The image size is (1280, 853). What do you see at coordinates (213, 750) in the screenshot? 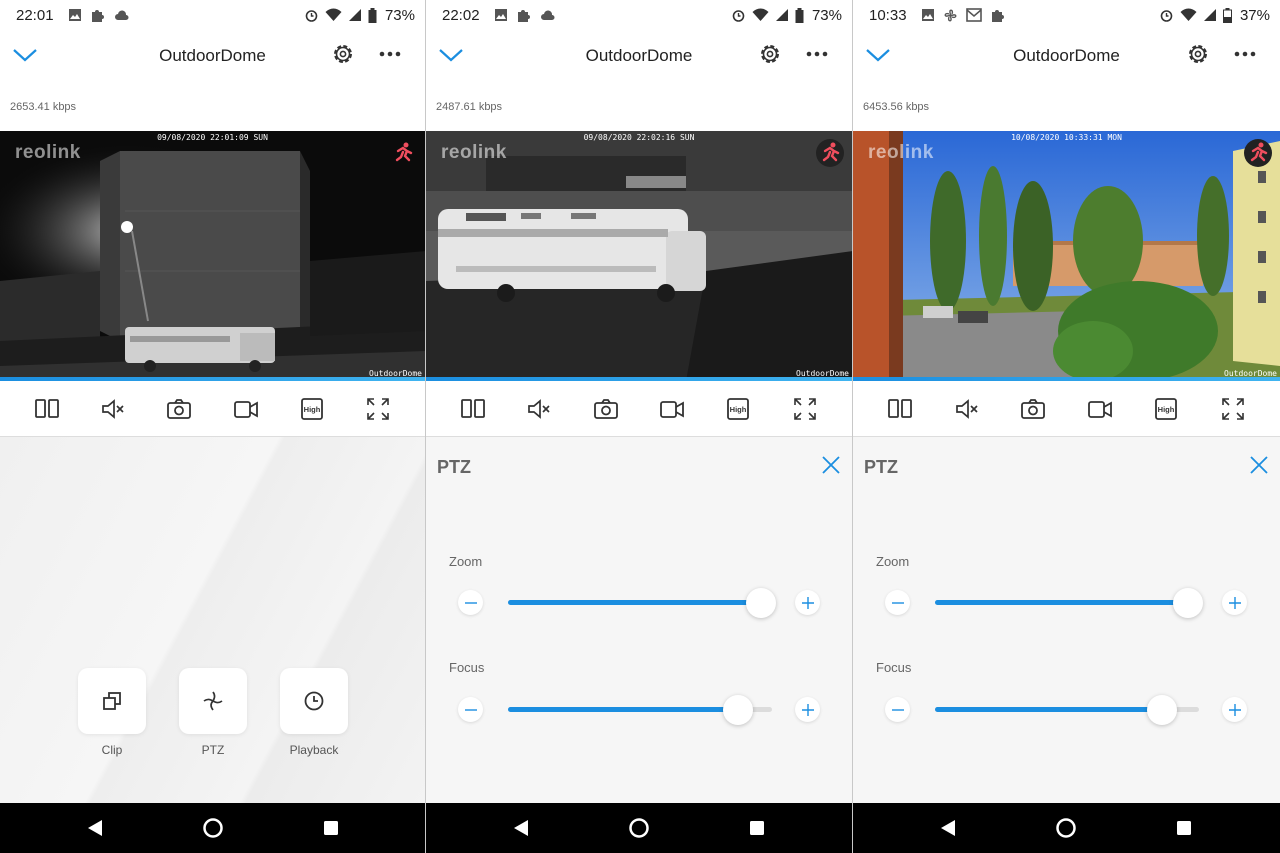
I see `ptz-label: PTZ` at bounding box center [213, 750].